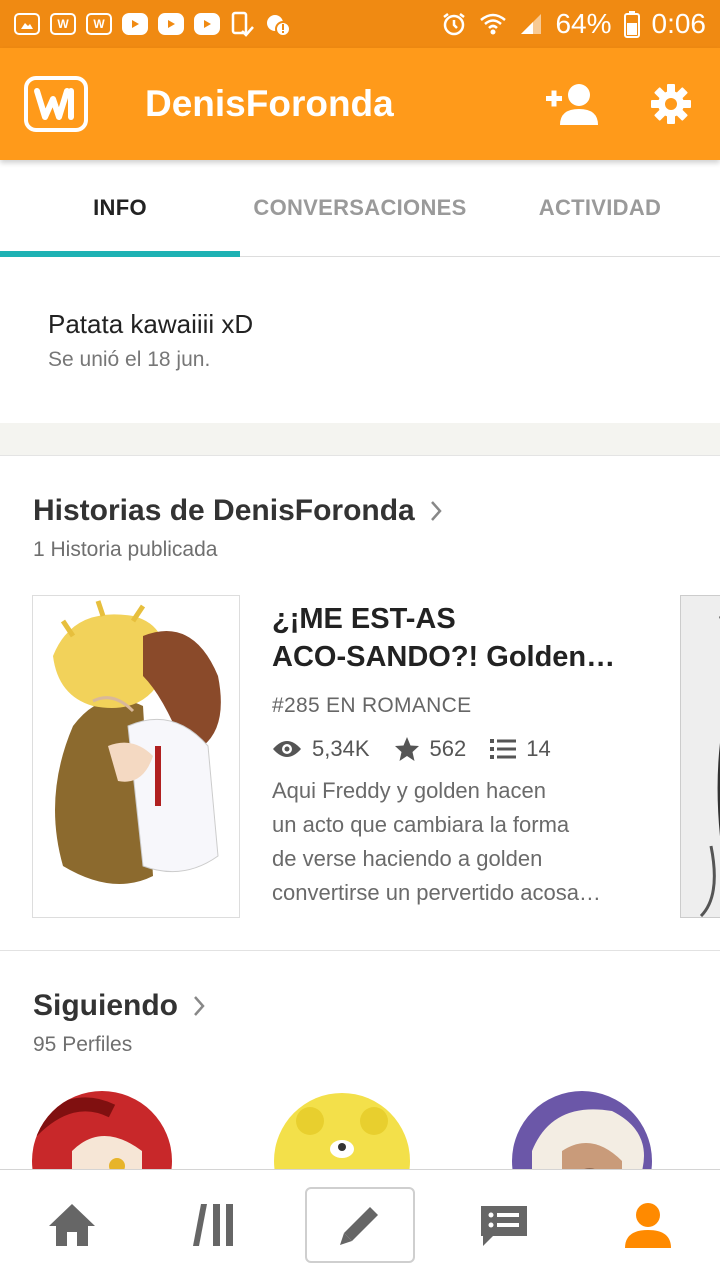  What do you see at coordinates (125, 549) in the screenshot?
I see `stories-count: 1 Historia publicada` at bounding box center [125, 549].